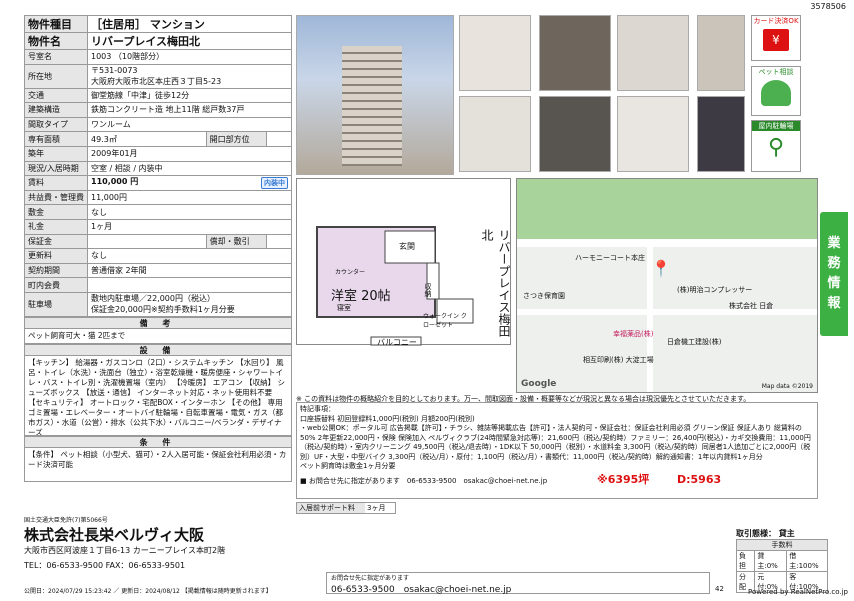 This screenshot has width=854, height=601. What do you see at coordinates (56, 76) in the screenshot?
I see `spec-key: 所在地` at bounding box center [56, 76].